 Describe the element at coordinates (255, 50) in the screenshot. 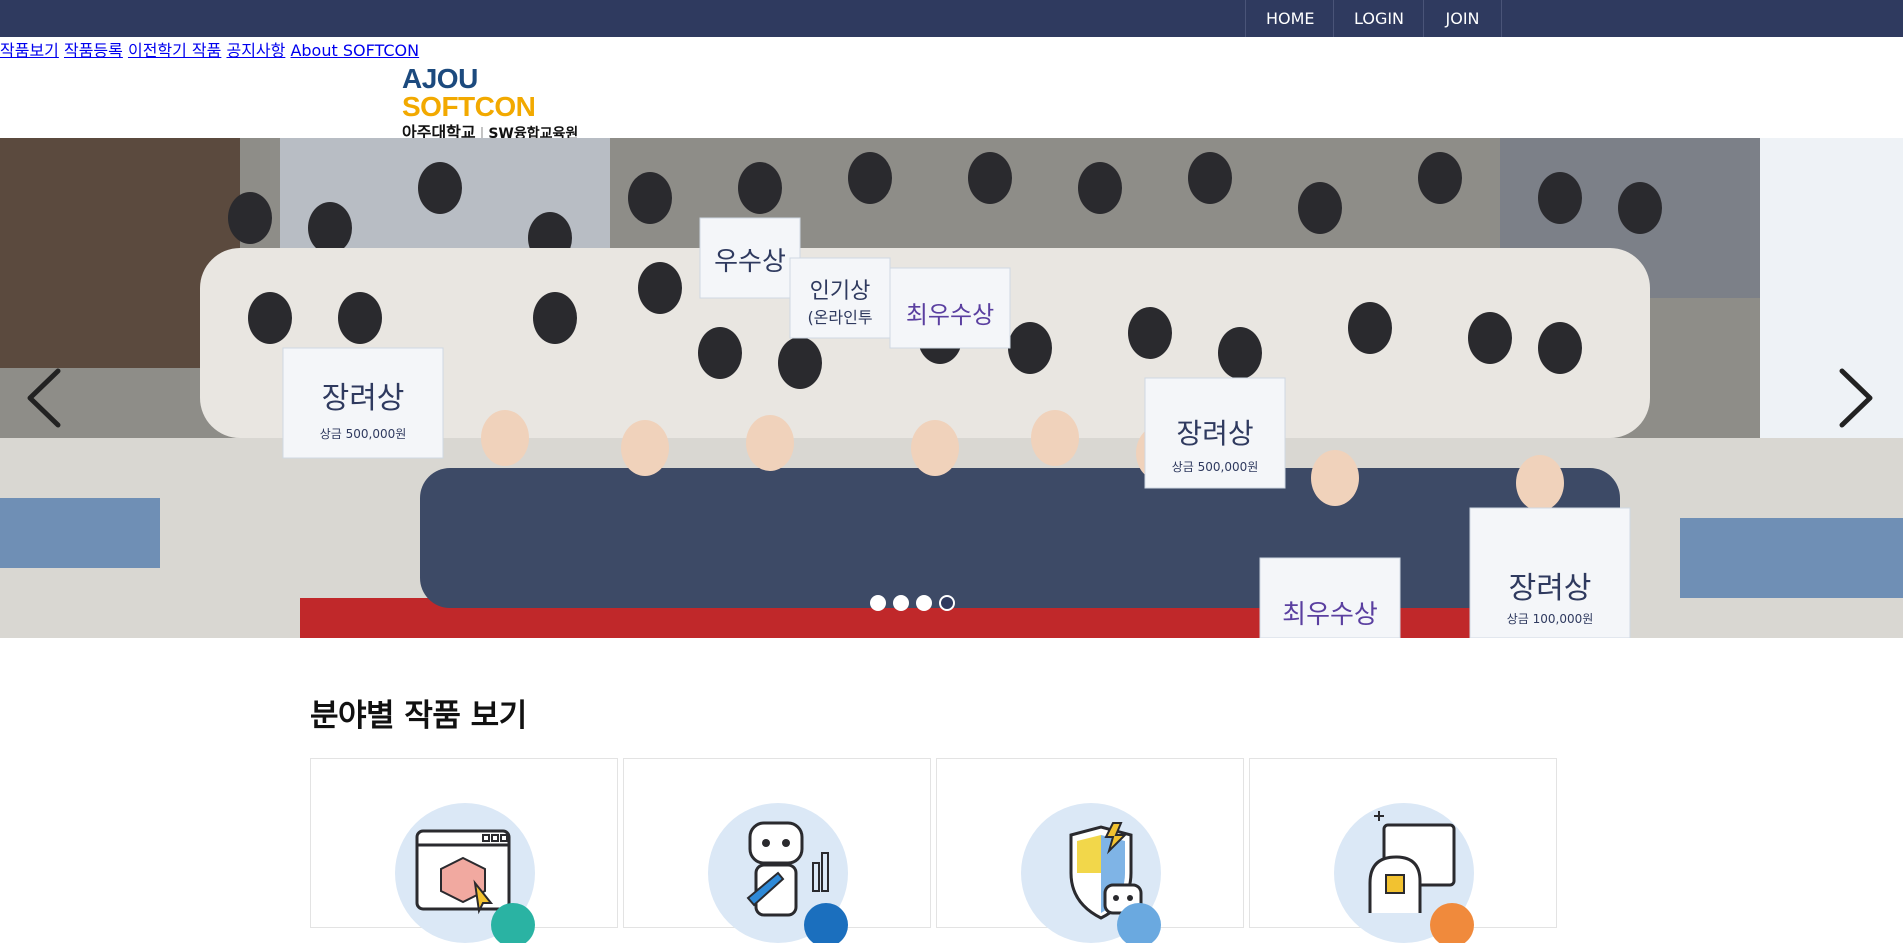

I see `nav-item-notices: 공지사항` at that location.